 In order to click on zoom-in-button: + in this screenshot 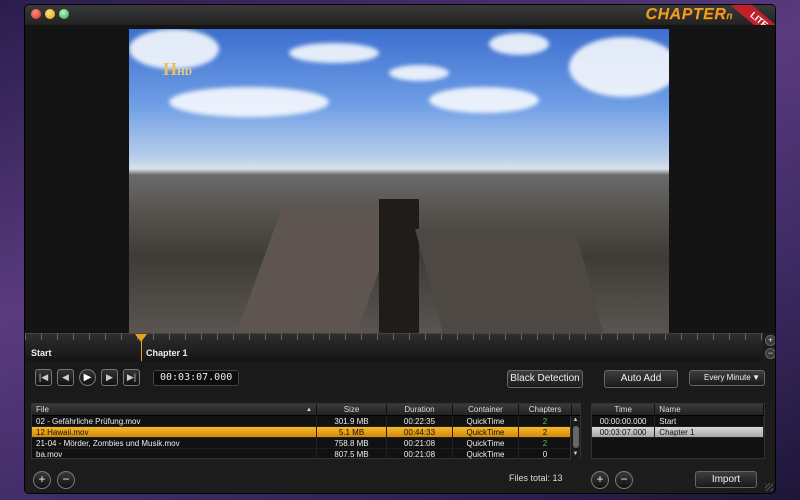, I will do `click(770, 340)`.